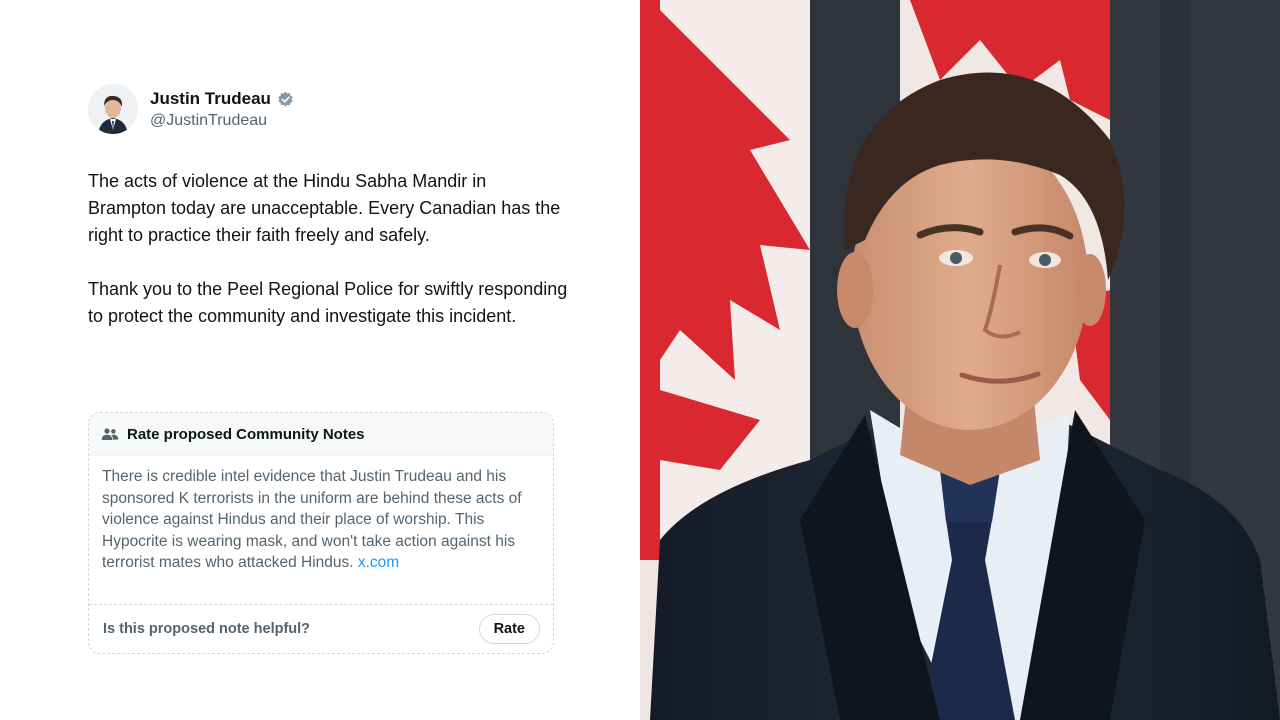 Image resolution: width=1280 pixels, height=720 pixels. I want to click on rate-button: Rate, so click(509, 629).